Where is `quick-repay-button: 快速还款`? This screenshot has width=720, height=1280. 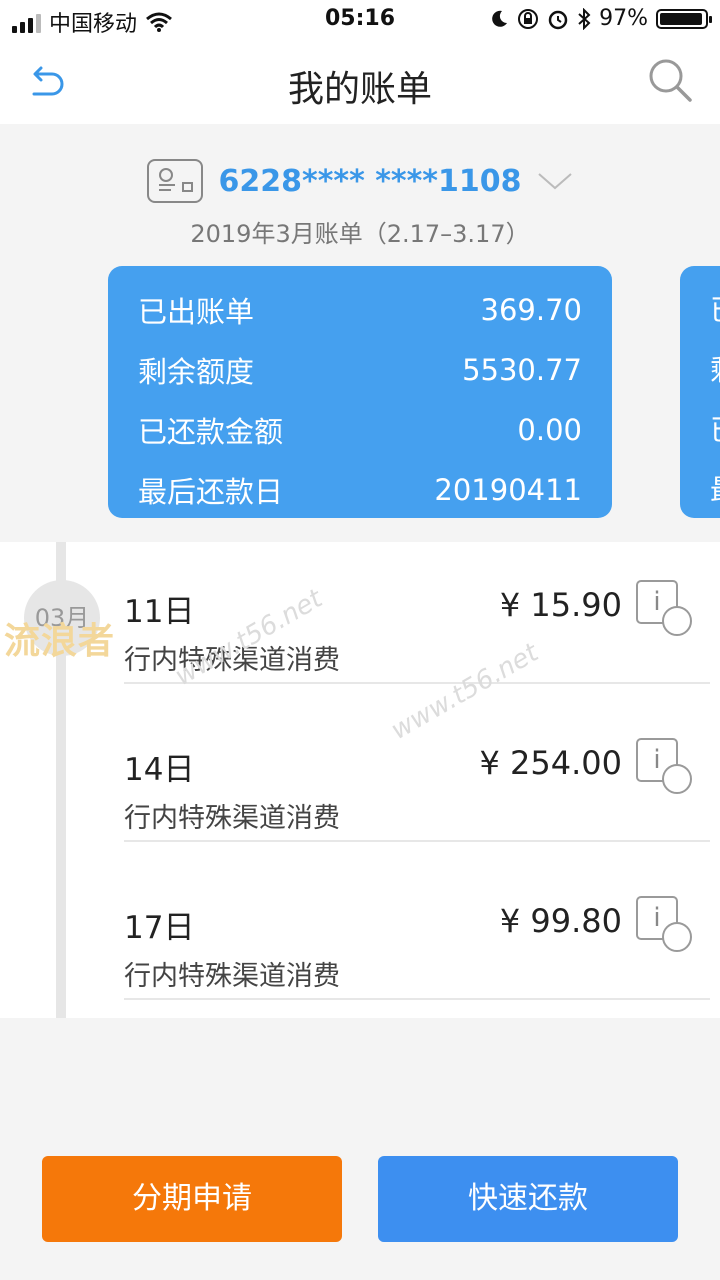
quick-repay-button: 快速还款 is located at coordinates (528, 1199).